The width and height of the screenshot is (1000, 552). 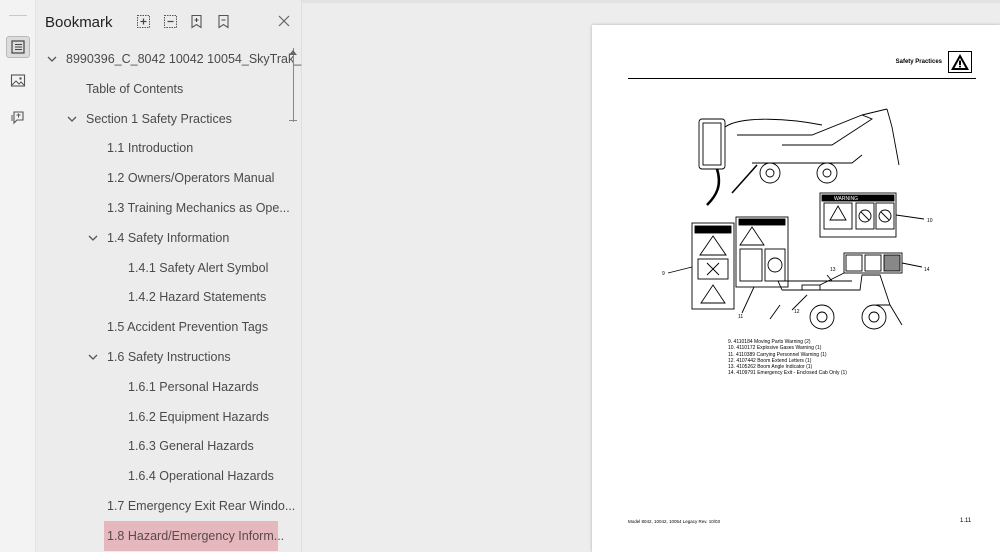 What do you see at coordinates (159, 118) in the screenshot?
I see `bookmark-item-label: Section 1 Safety Practices` at bounding box center [159, 118].